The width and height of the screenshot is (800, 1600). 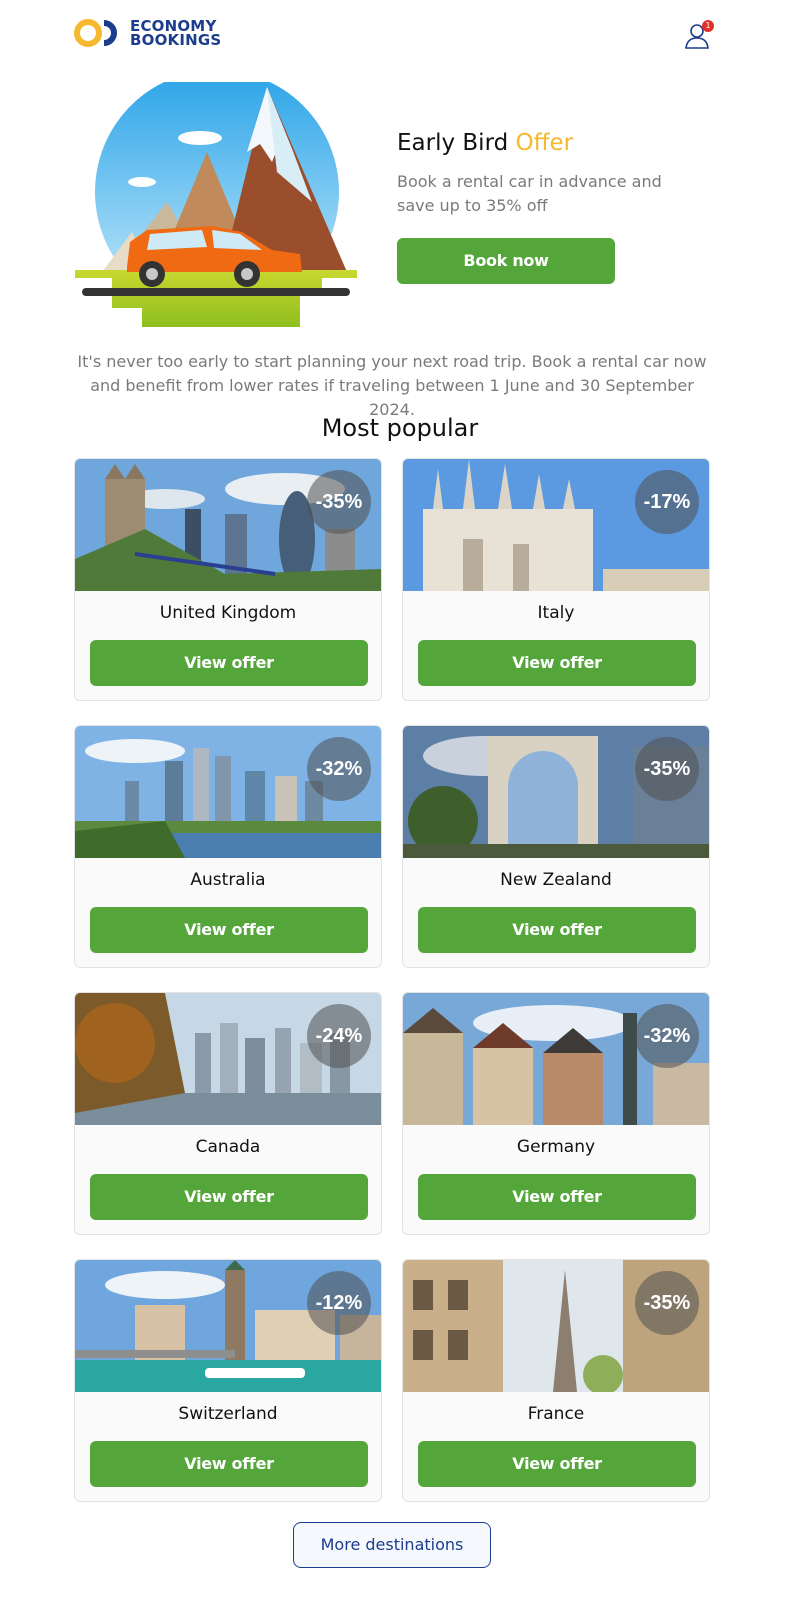 What do you see at coordinates (228, 579) in the screenshot?
I see `destination-card-united-kingdom: -35% United Kingdom View offer` at bounding box center [228, 579].